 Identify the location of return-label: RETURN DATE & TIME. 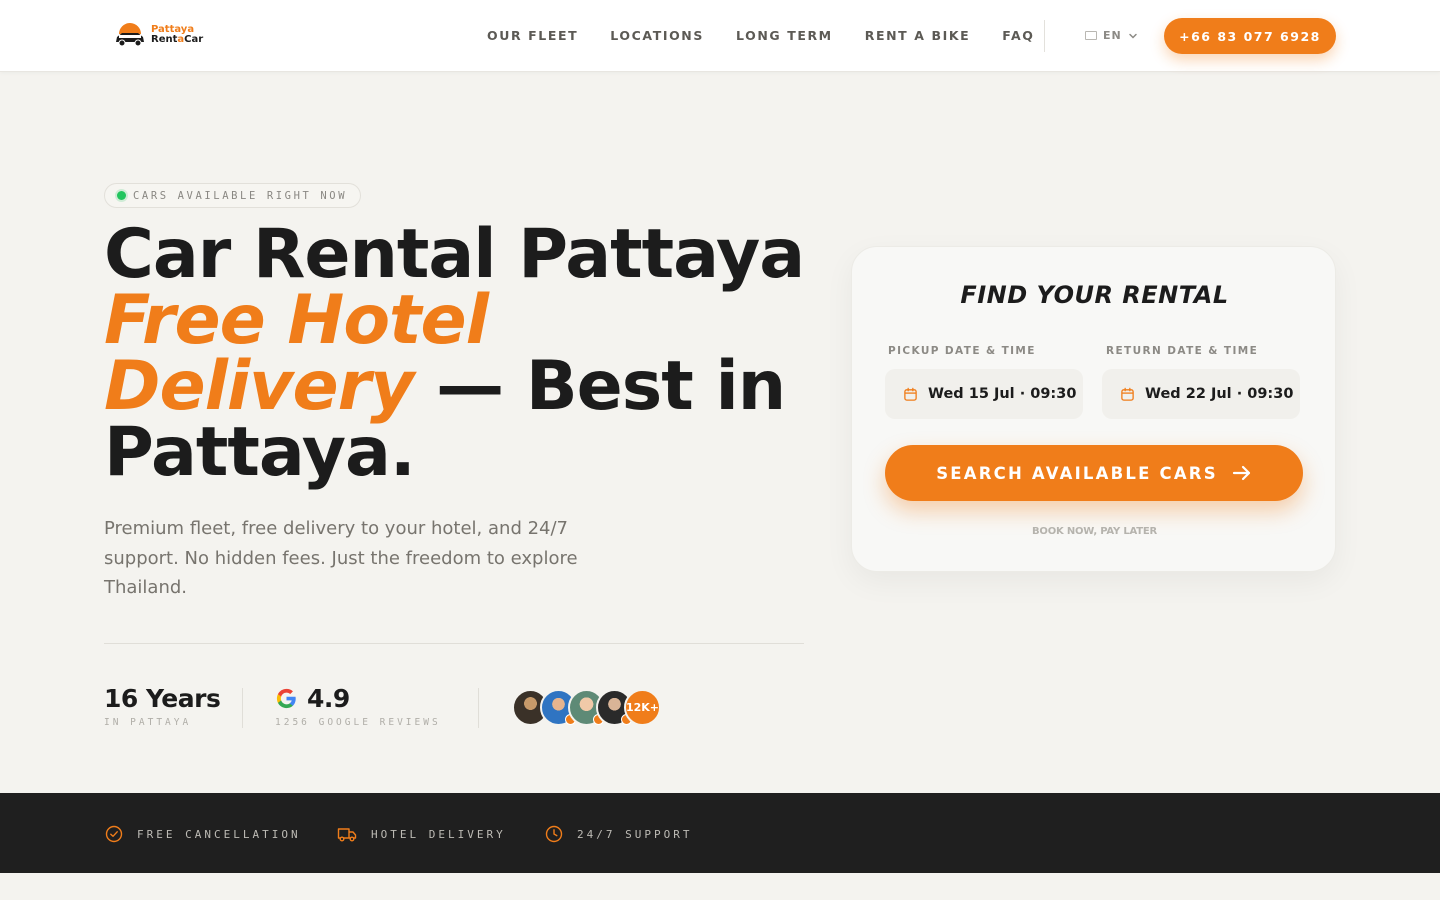
(1182, 351).